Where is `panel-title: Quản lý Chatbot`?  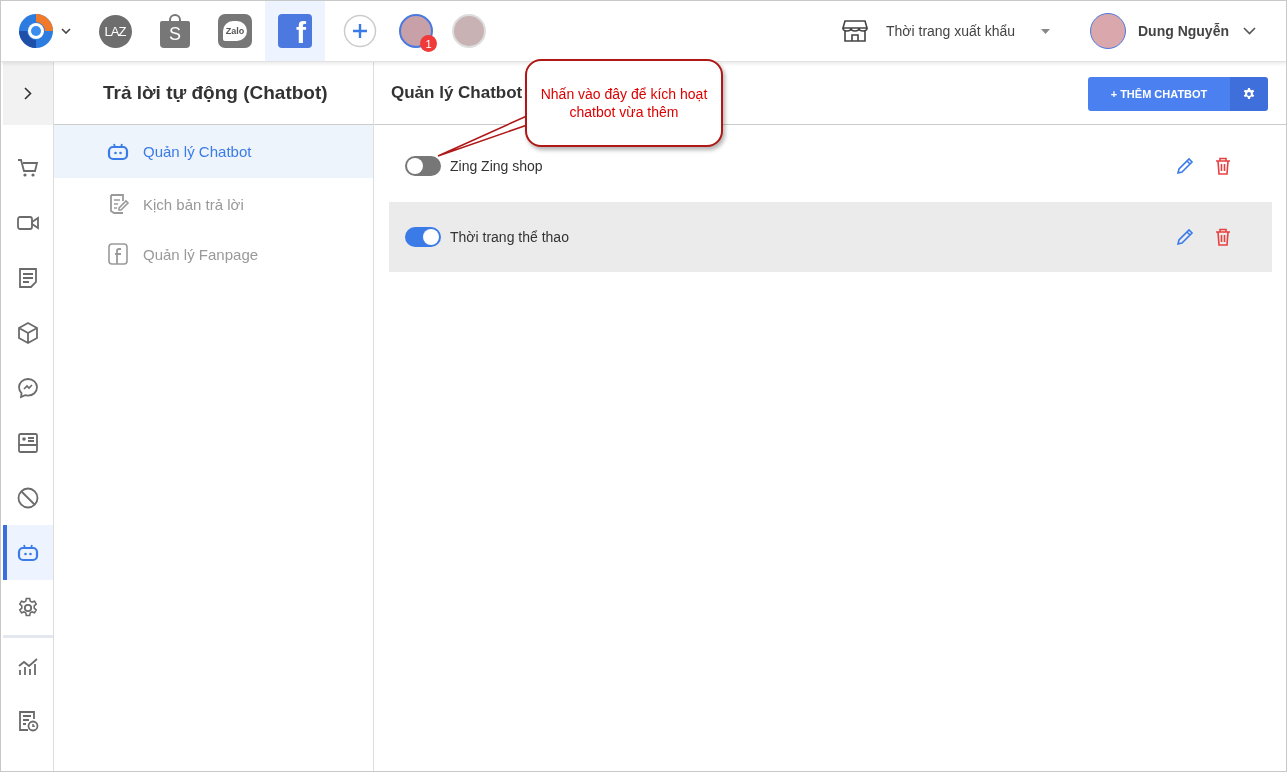 panel-title: Quản lý Chatbot is located at coordinates (457, 93).